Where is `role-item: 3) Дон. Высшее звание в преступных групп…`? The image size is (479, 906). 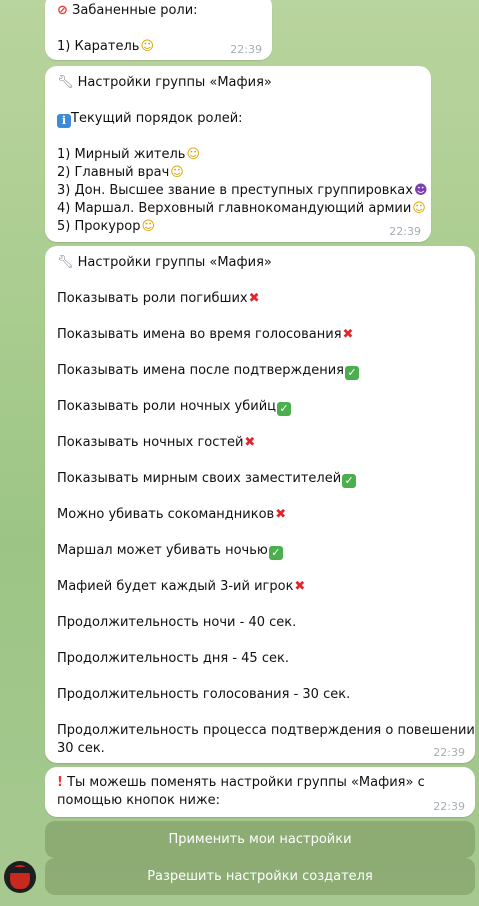 role-item: 3) Дон. Высшее звание в преступных групп… is located at coordinates (235, 190).